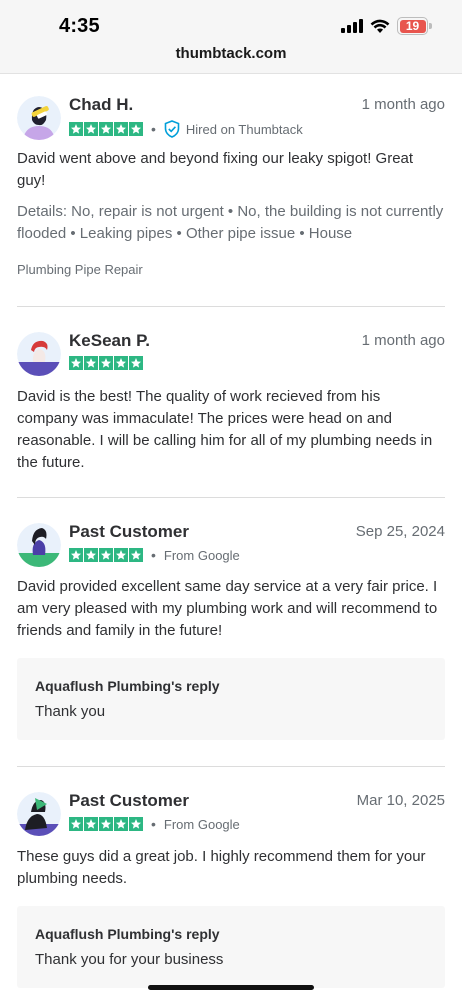  I want to click on battery-icon: 19, so click(414, 26).